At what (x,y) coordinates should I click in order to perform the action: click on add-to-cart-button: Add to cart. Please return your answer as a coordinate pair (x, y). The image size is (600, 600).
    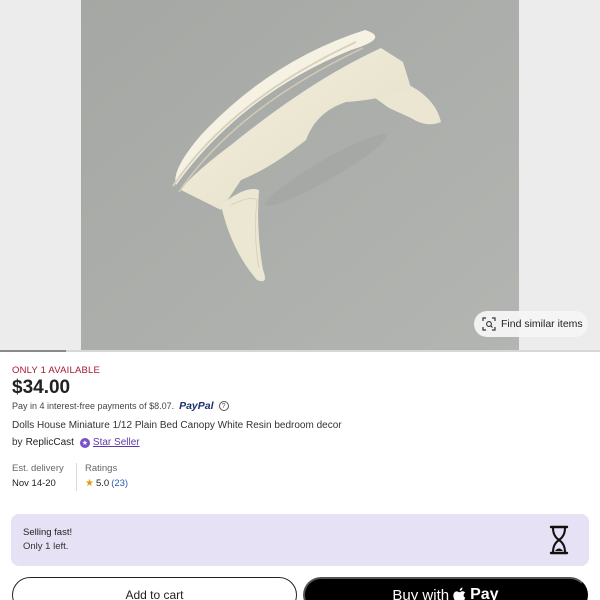
    Looking at the image, I should click on (154, 588).